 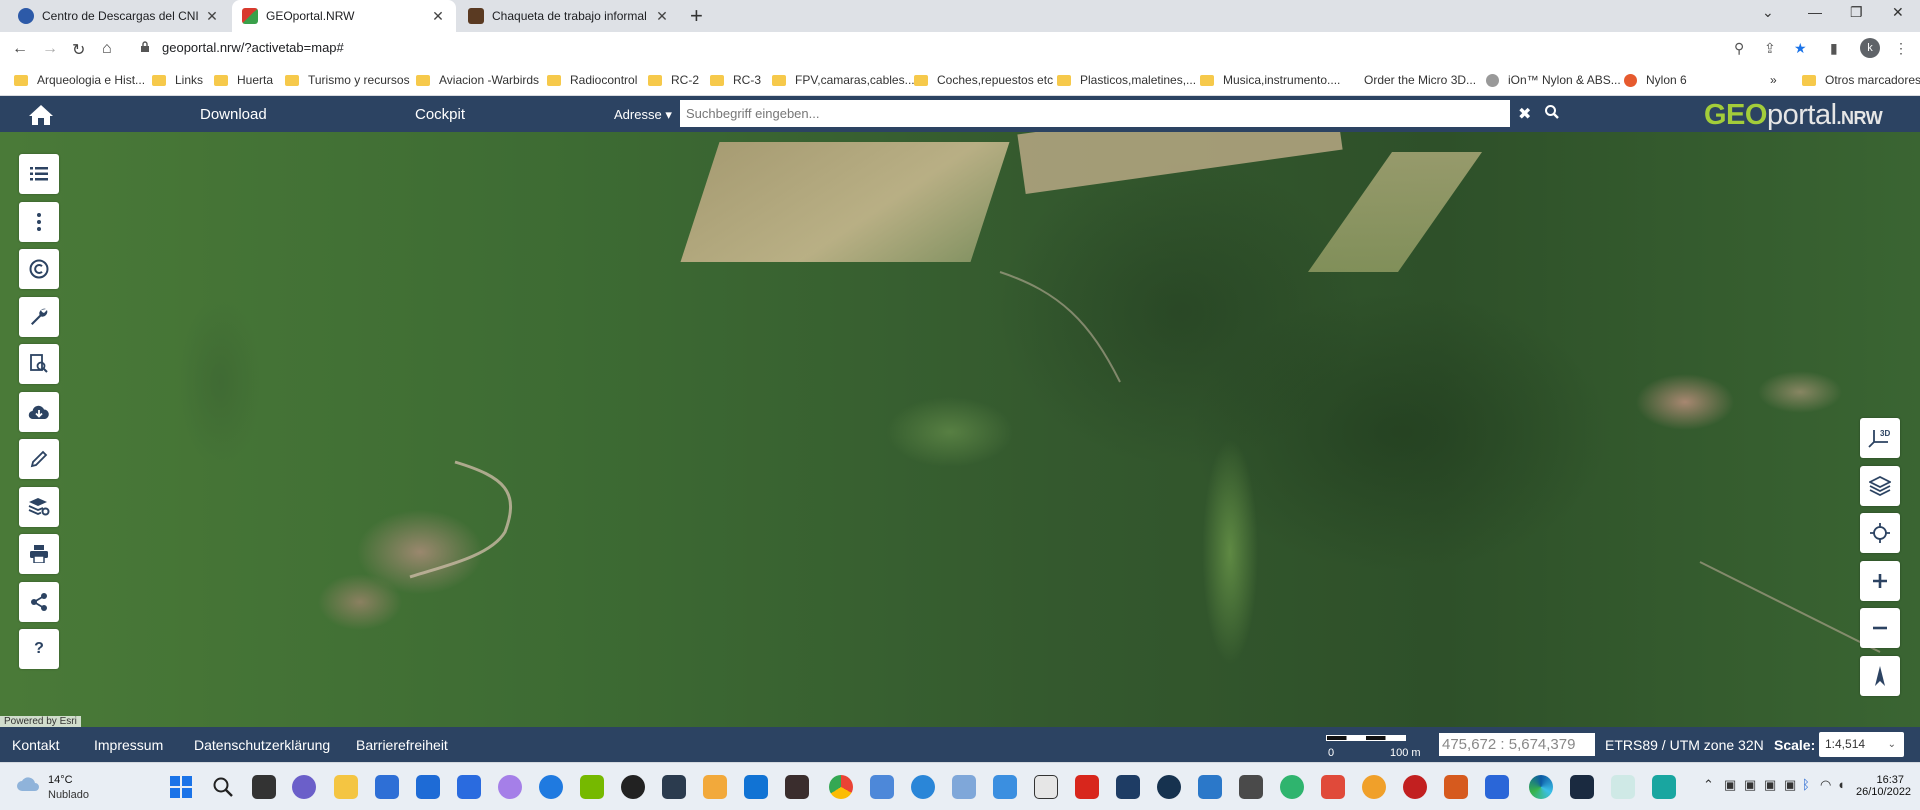 I want to click on share-button, so click(x=39, y=601).